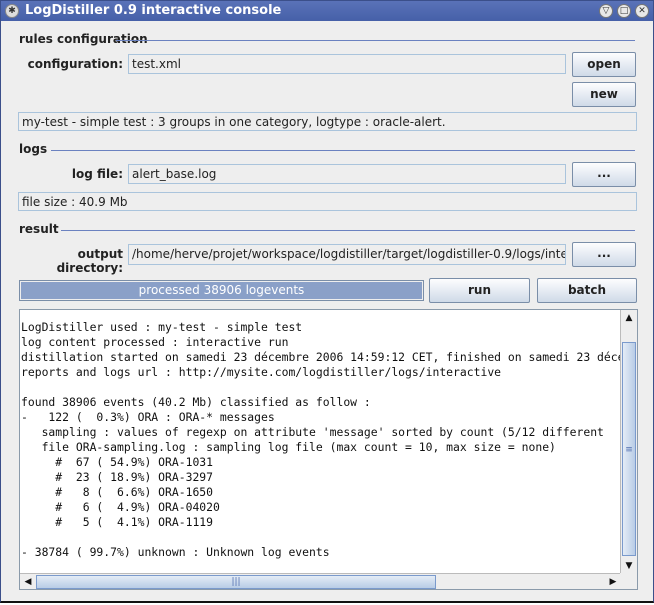 This screenshot has height=605, width=654. What do you see at coordinates (39, 229) in the screenshot?
I see `result-section-title: result` at bounding box center [39, 229].